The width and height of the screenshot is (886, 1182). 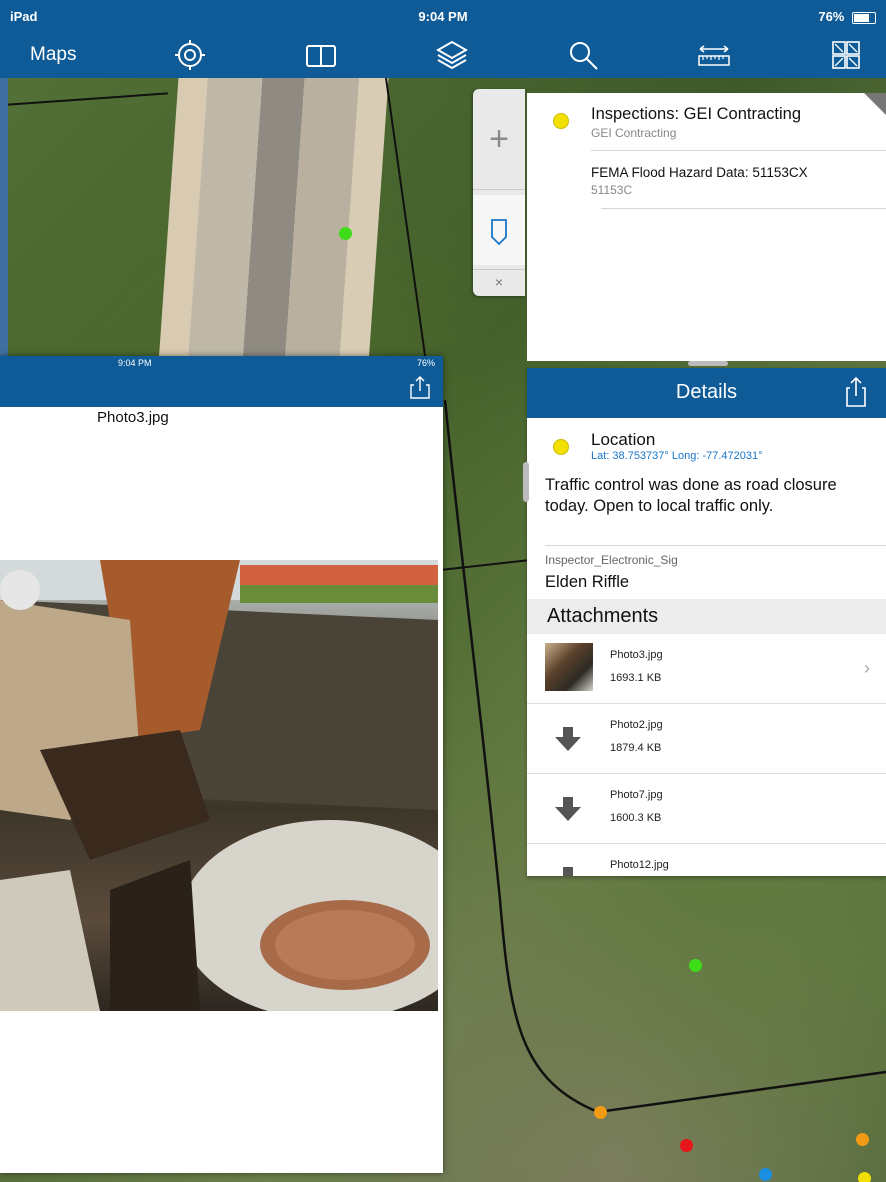 I want to click on result-subtitle: GEI Contracting, so click(x=634, y=133).